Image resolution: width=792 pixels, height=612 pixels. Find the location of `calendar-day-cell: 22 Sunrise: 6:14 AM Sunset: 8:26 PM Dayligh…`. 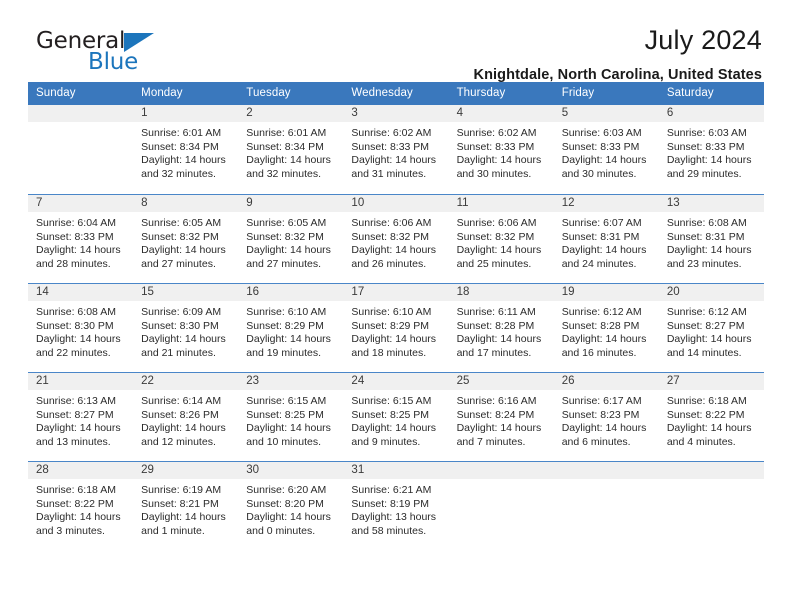

calendar-day-cell: 22 Sunrise: 6:14 AM Sunset: 8:26 PM Dayligh… is located at coordinates (186, 417).